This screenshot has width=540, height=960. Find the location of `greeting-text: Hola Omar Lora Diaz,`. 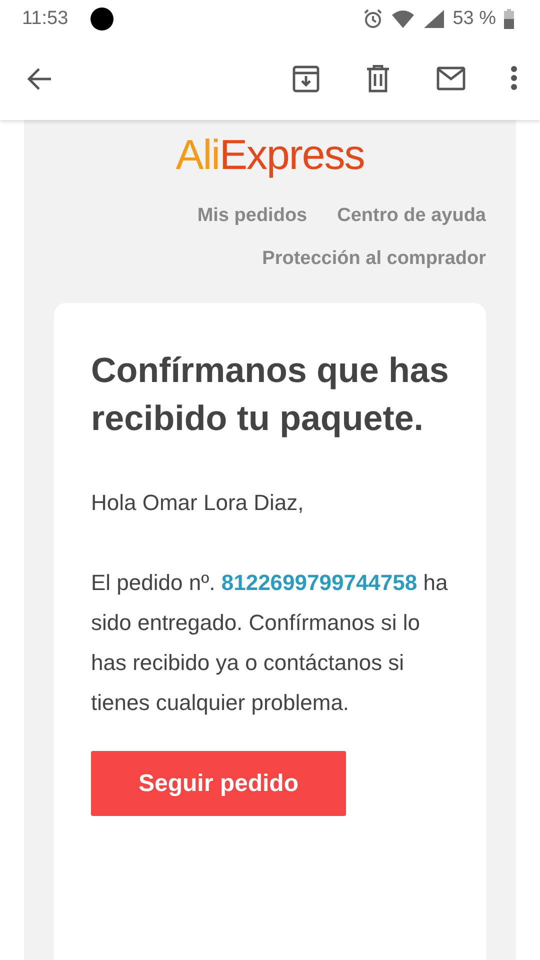

greeting-text: Hola Omar Lora Diaz, is located at coordinates (198, 503).